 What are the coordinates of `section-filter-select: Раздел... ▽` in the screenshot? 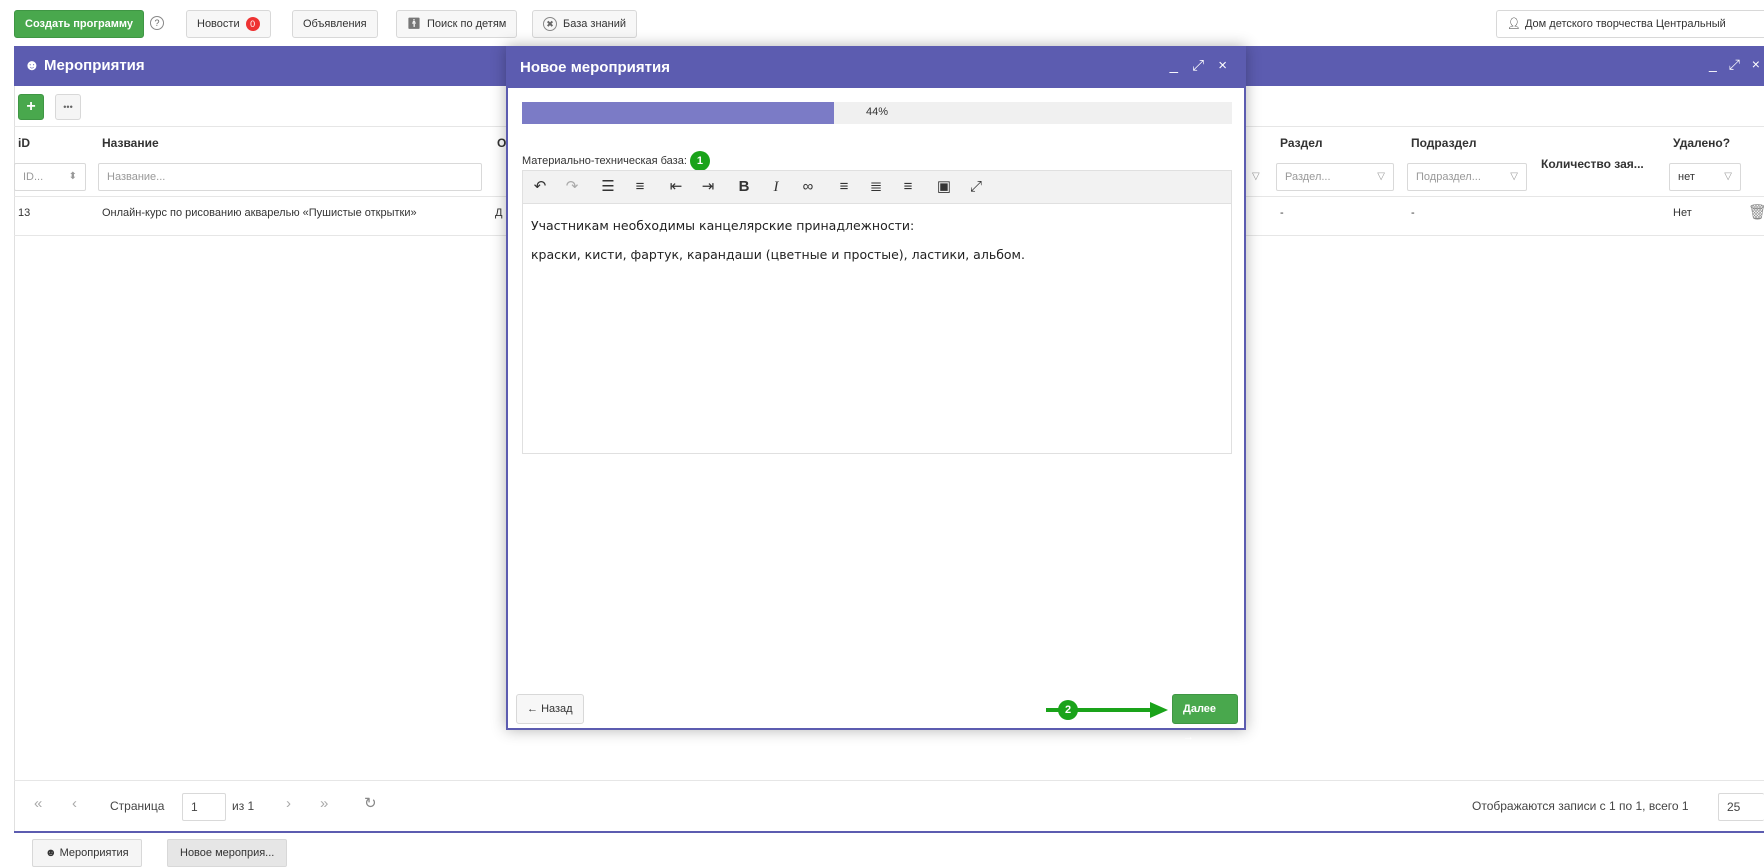 It's located at (1335, 177).